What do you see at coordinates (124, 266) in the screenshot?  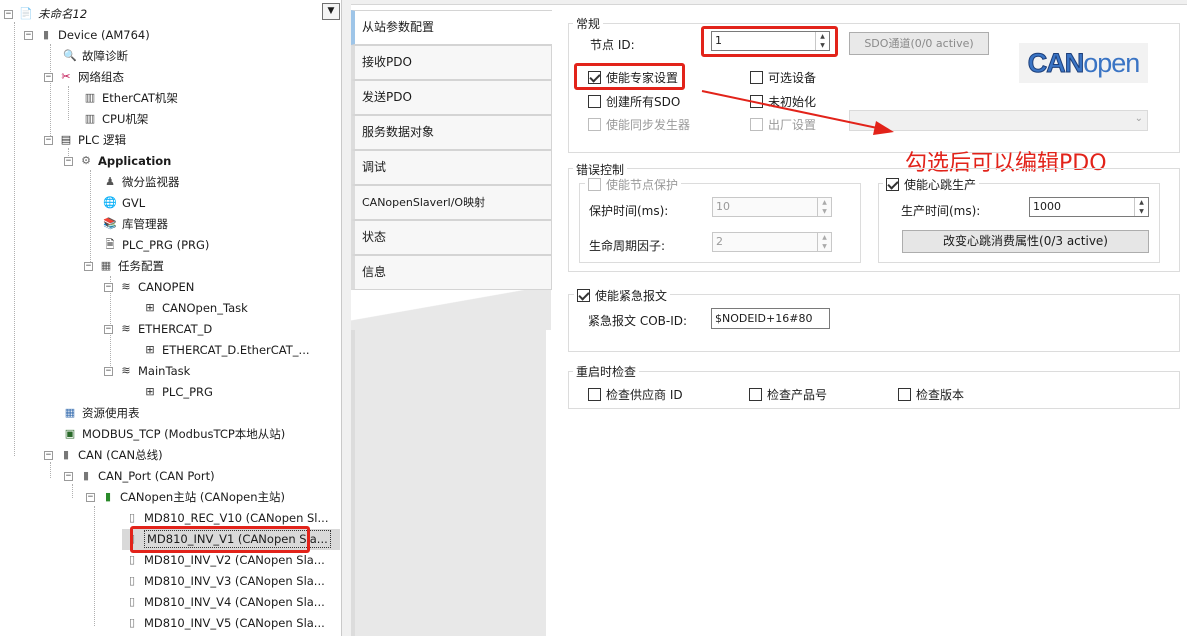 I see `tree-taskcfg: − ▦ 任务配置` at bounding box center [124, 266].